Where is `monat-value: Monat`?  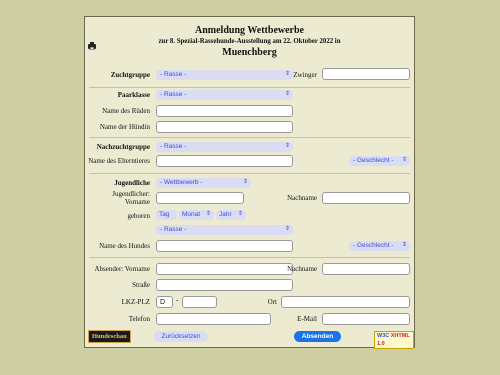
monat-value: Monat is located at coordinates (191, 214).